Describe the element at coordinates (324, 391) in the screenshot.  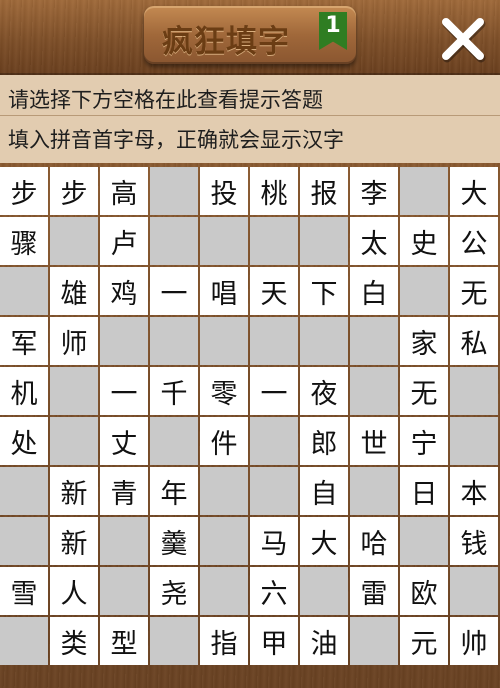
I see `grid-cell: 夜` at that location.